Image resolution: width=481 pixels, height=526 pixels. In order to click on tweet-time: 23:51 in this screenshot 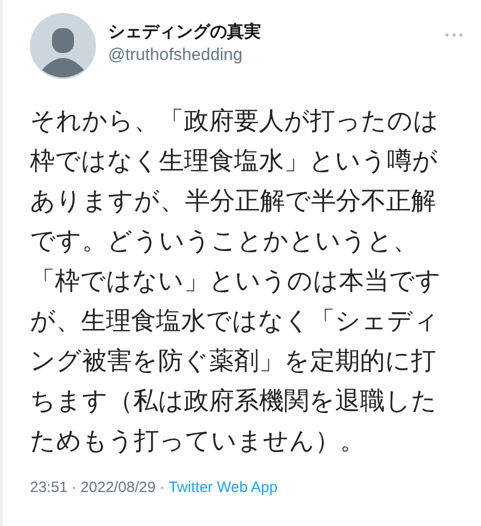, I will do `click(49, 487)`.